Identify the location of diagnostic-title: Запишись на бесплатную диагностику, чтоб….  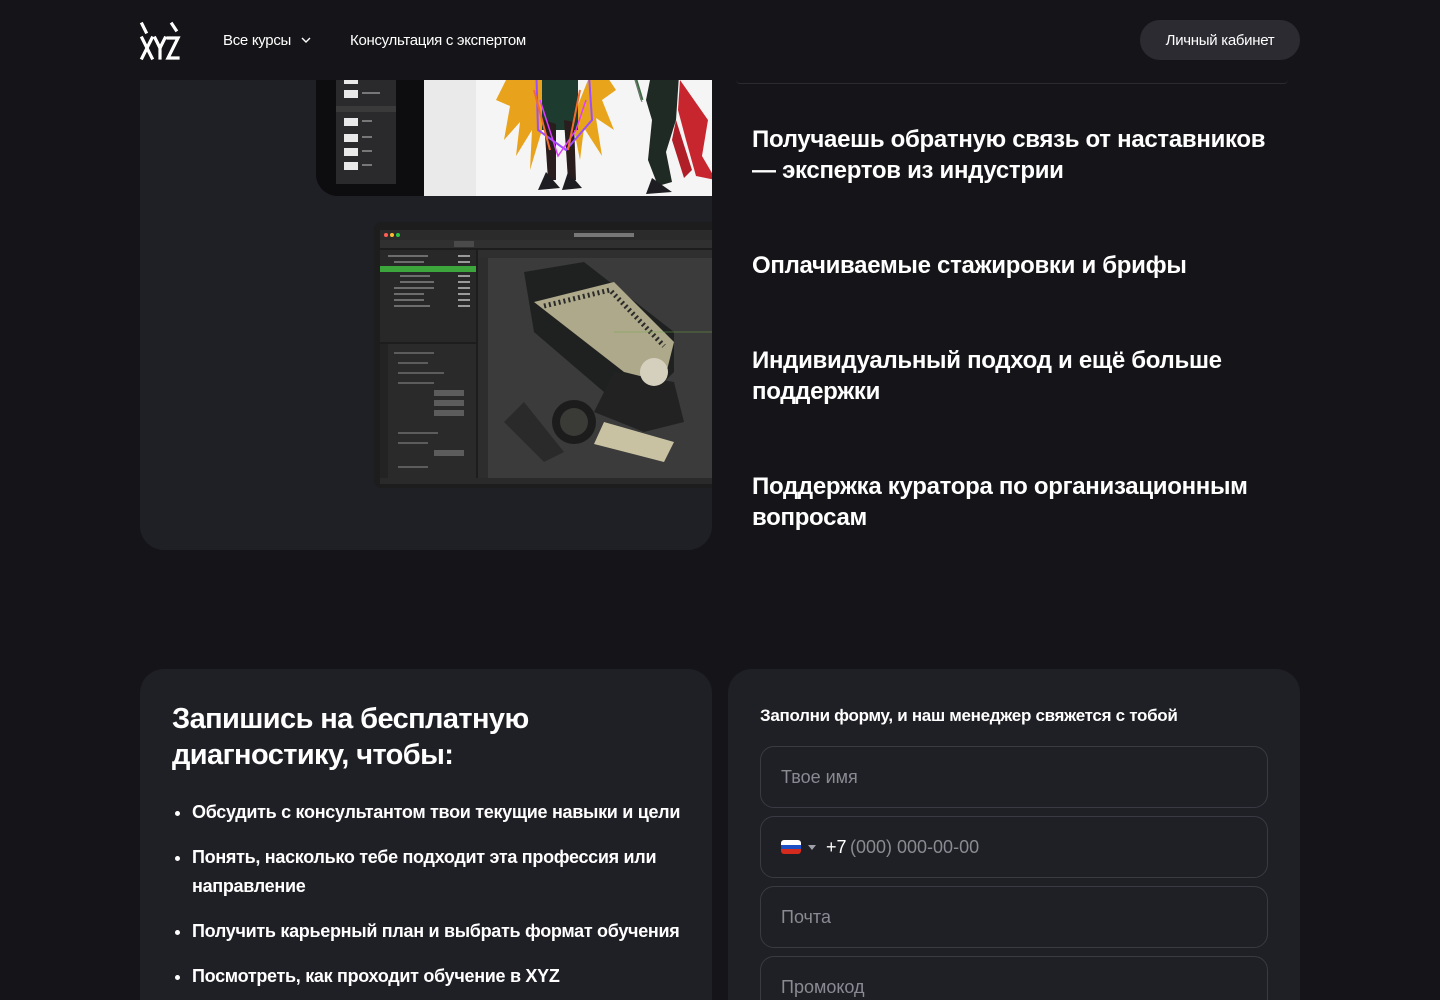
(350, 737).